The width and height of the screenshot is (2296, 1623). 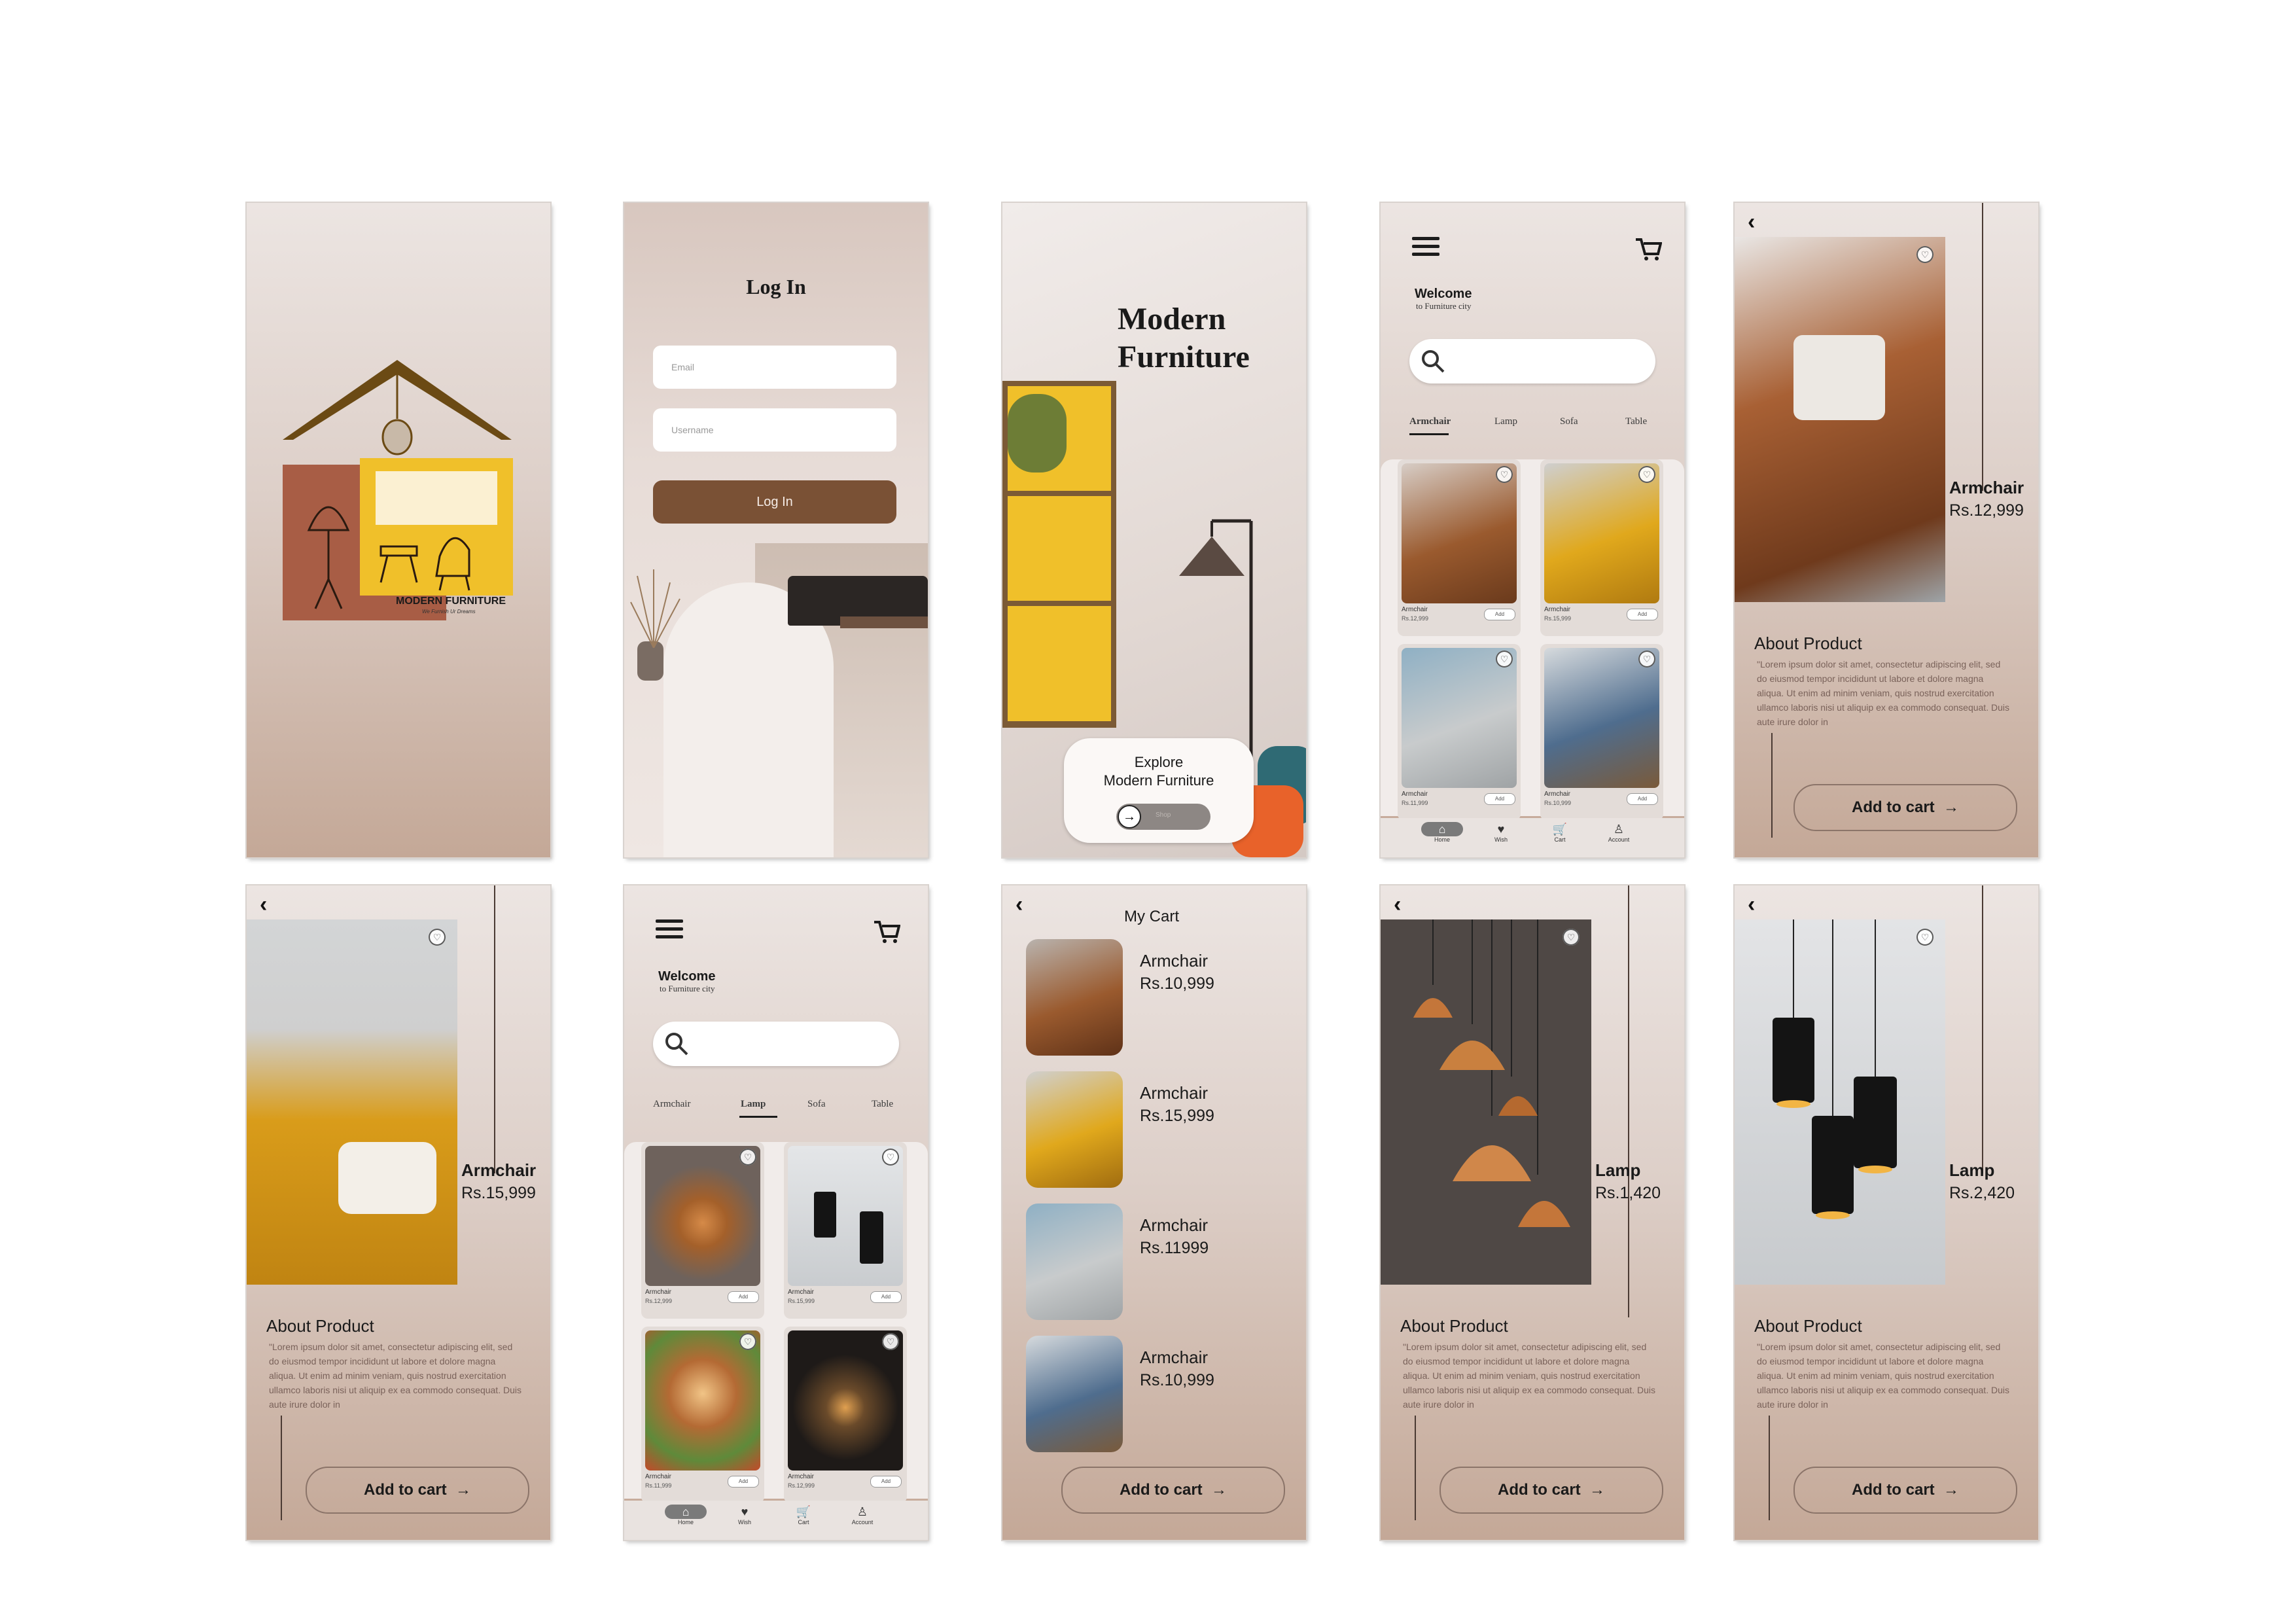 What do you see at coordinates (1454, 1326) in the screenshot?
I see `about-heading: About Product` at bounding box center [1454, 1326].